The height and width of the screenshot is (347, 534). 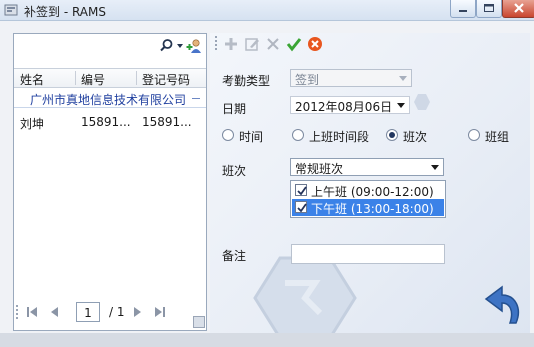 What do you see at coordinates (344, 107) in the screenshot?
I see `date-value: 2012年08月06日` at bounding box center [344, 107].